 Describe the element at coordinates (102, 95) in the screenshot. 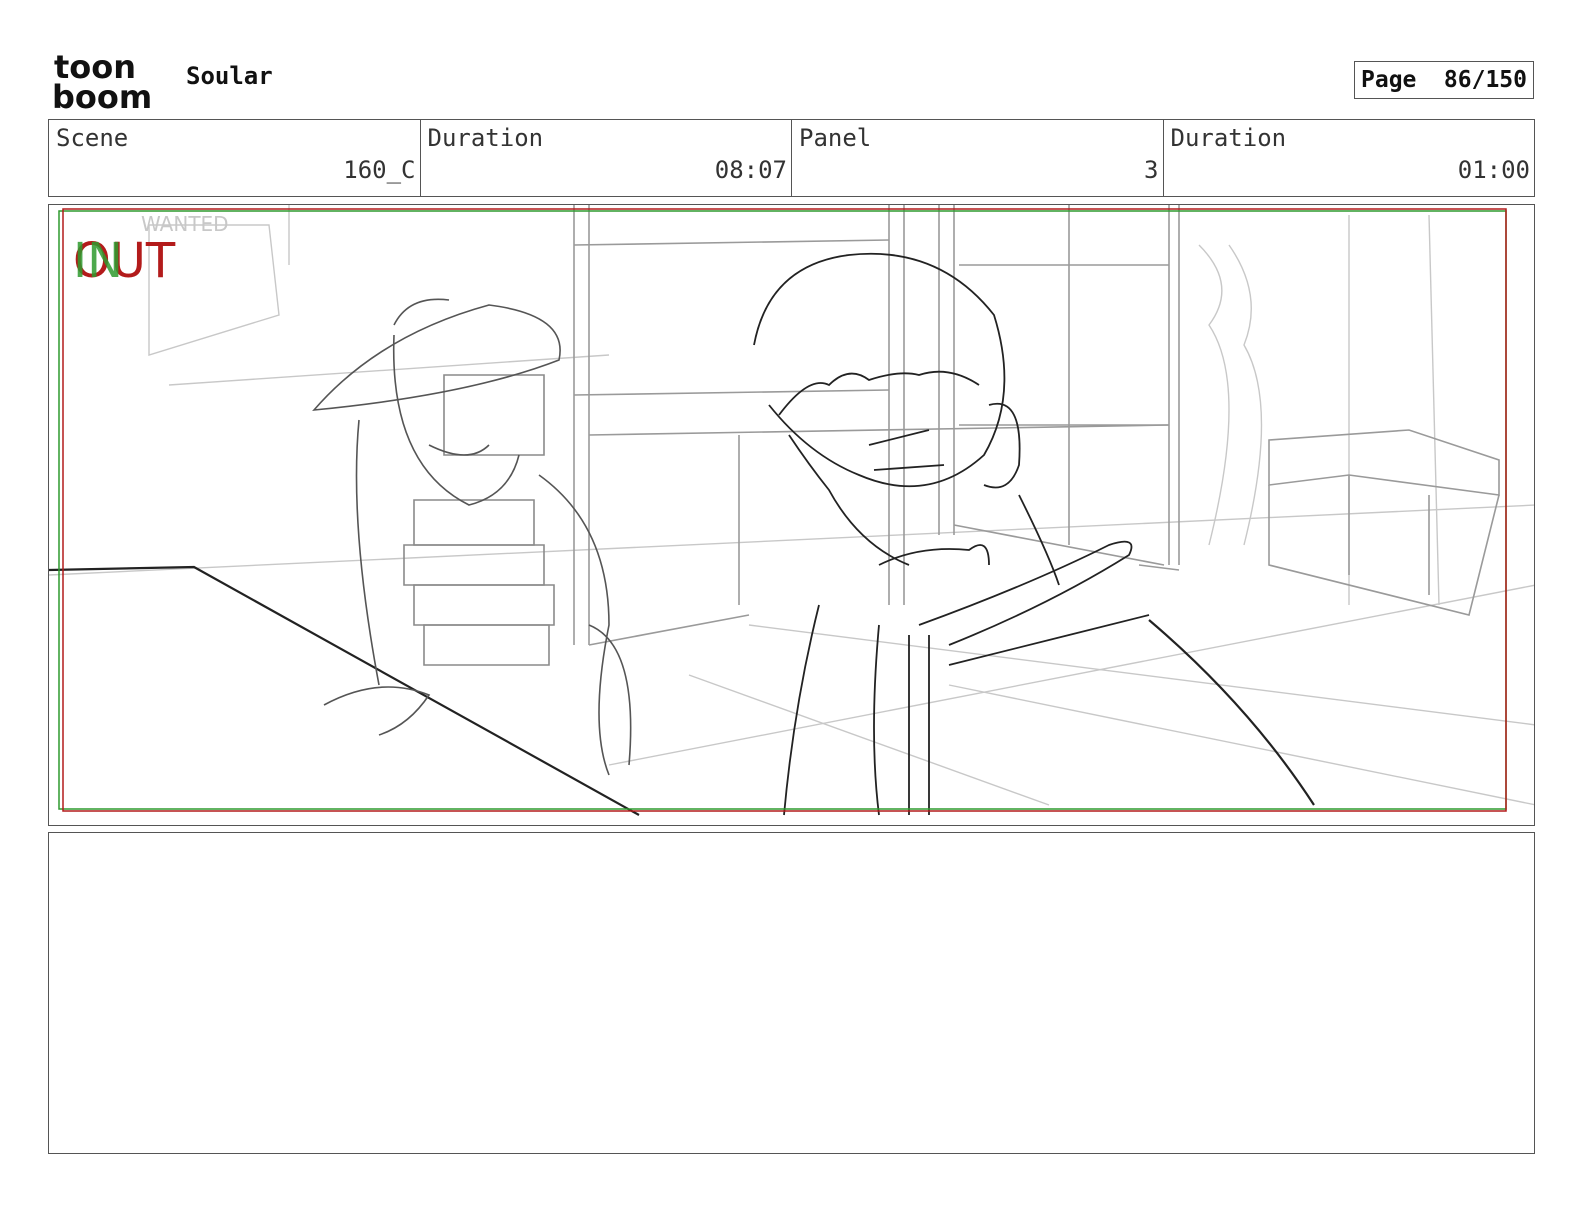

I see `logo-text-bottom: boom` at that location.